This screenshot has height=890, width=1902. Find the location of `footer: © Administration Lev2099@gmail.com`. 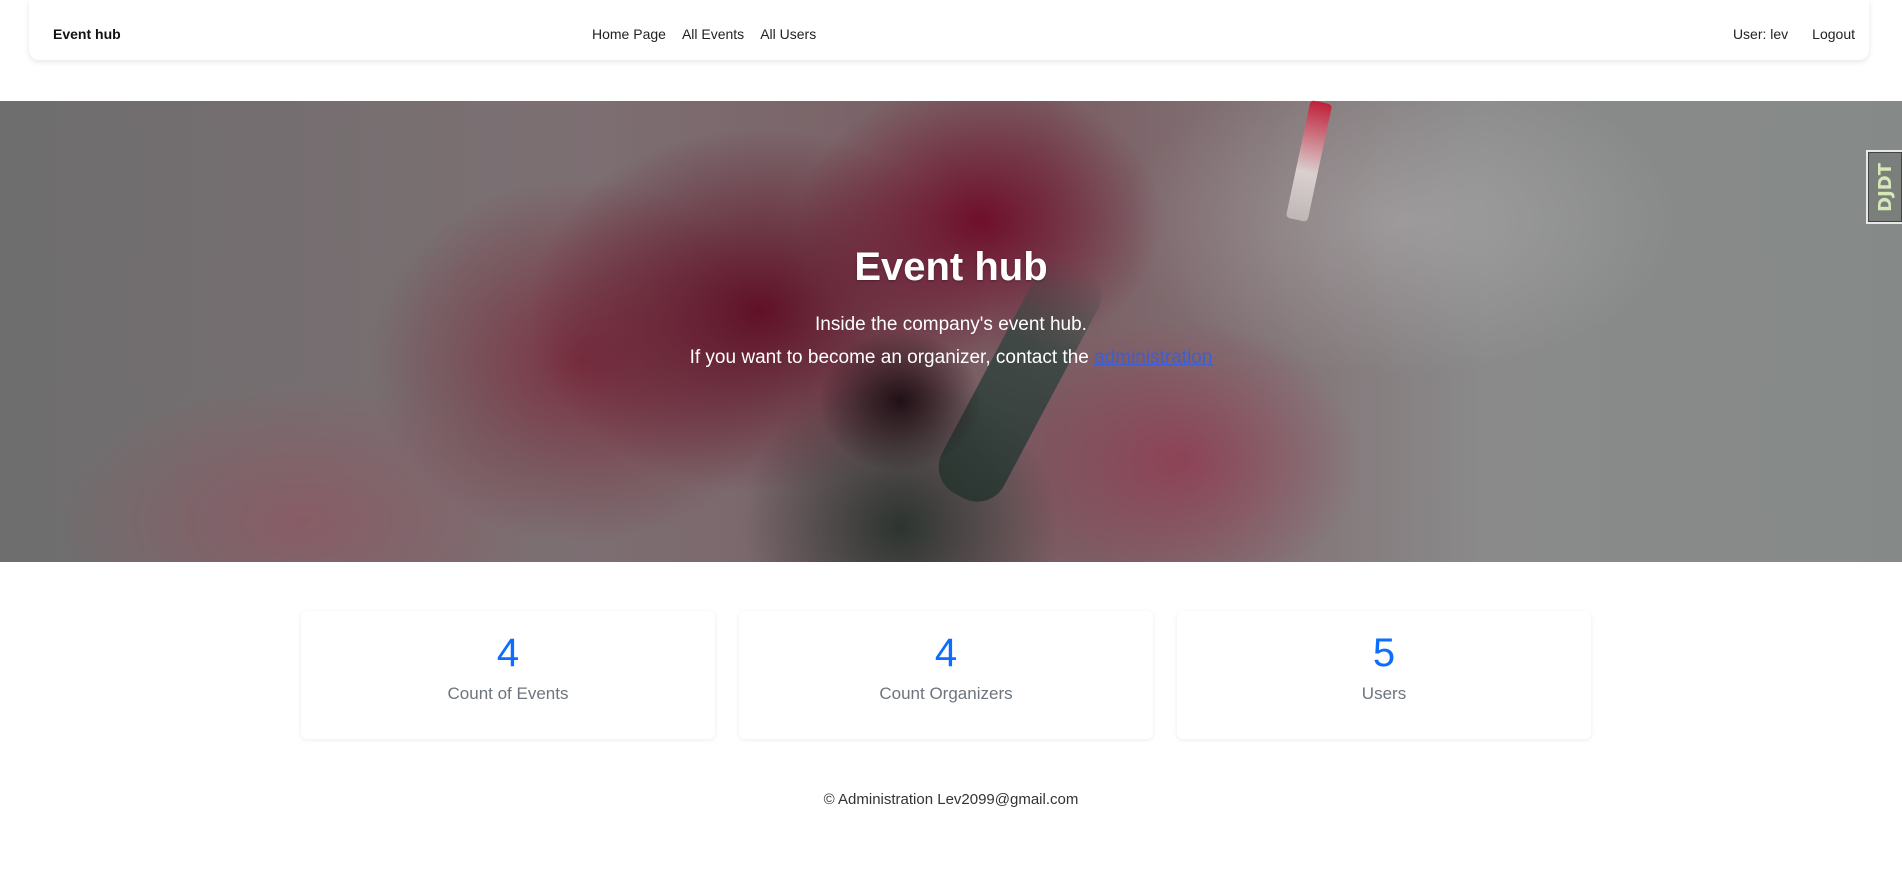

footer: © Administration Lev2099@gmail.com is located at coordinates (951, 799).